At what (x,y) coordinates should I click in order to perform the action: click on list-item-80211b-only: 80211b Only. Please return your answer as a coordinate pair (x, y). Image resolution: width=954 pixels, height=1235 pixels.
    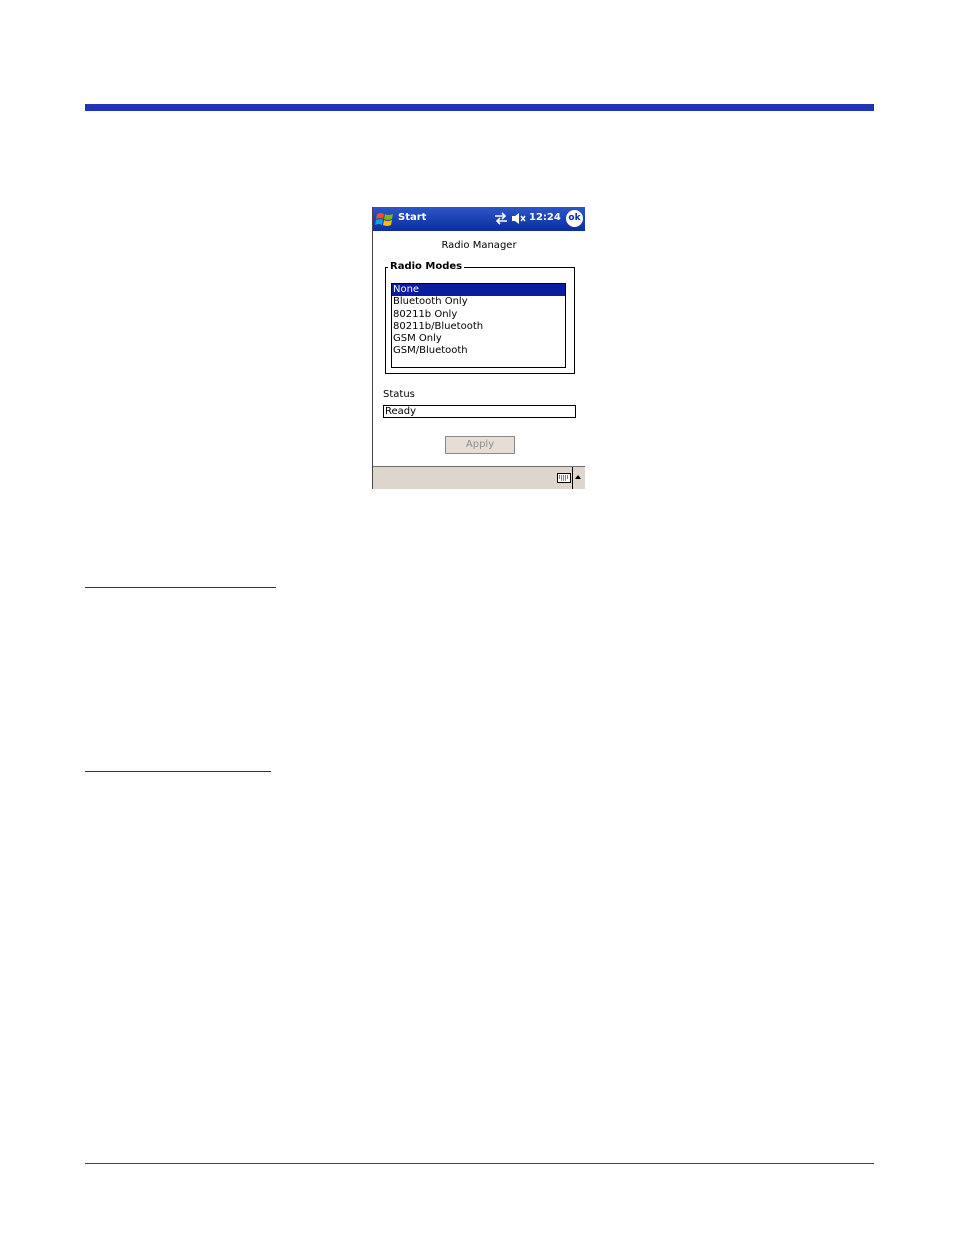
    Looking at the image, I should click on (478, 315).